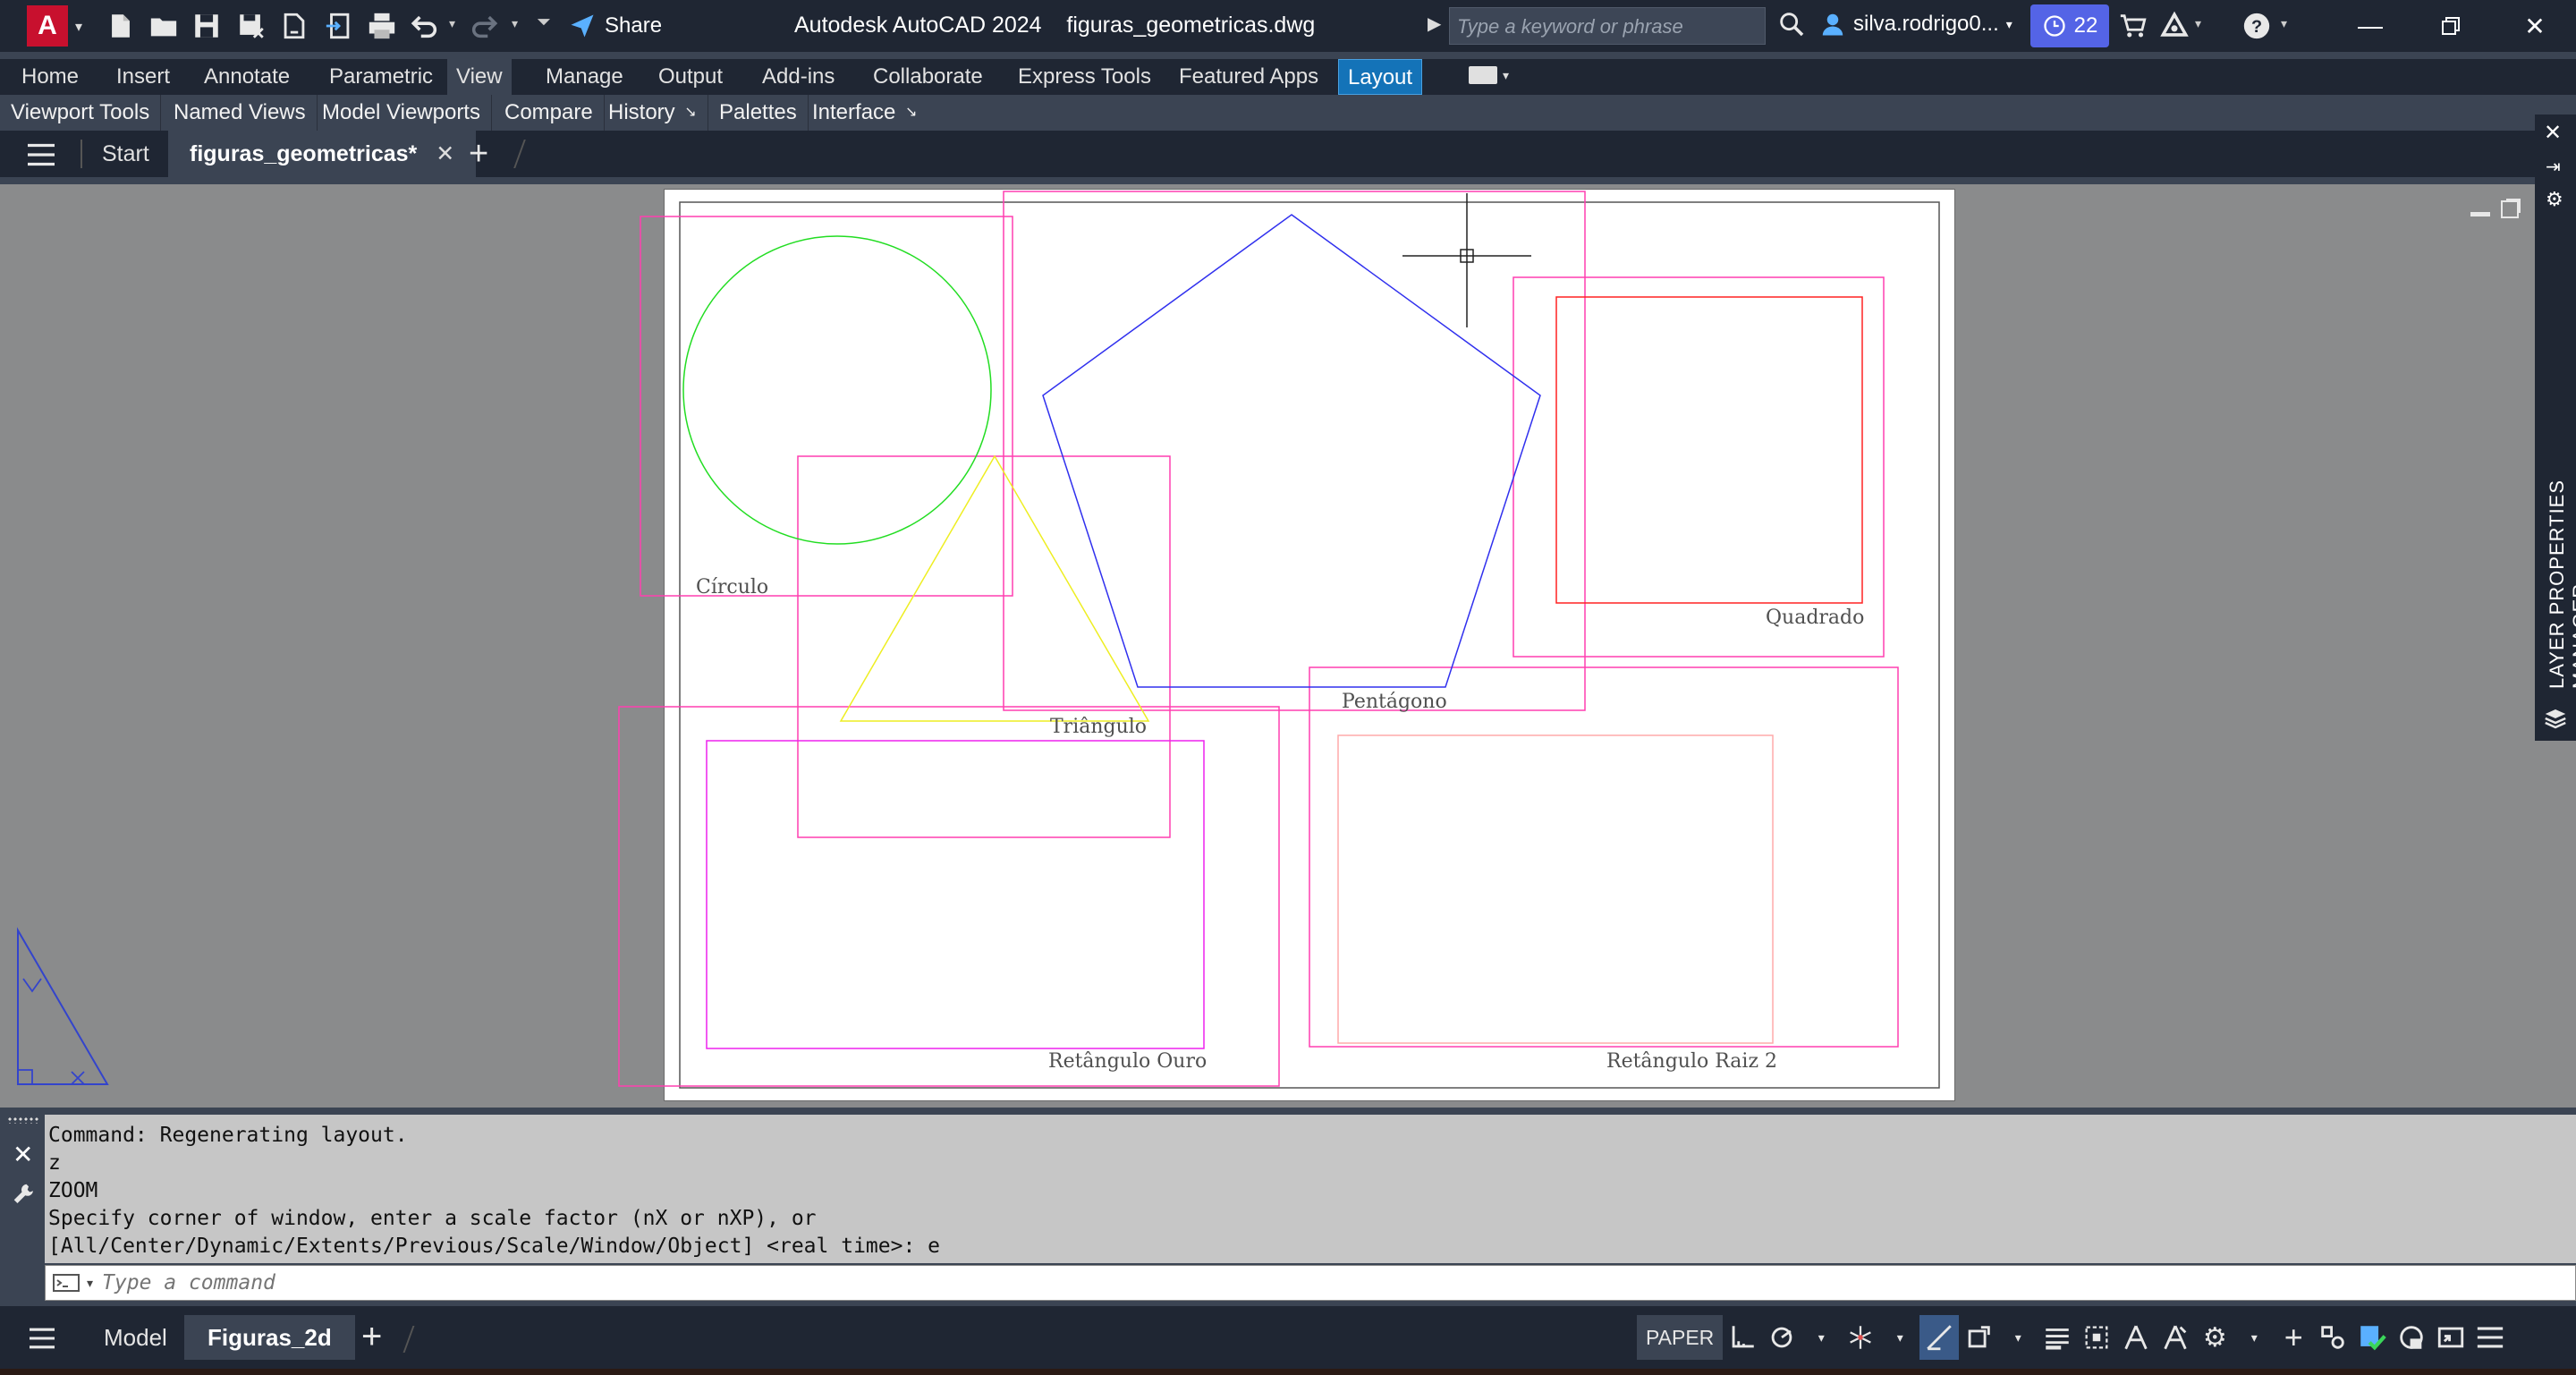 The width and height of the screenshot is (2576, 1375). Describe the element at coordinates (1607, 26) in the screenshot. I see `search-input: Type a keyword or phrase` at that location.